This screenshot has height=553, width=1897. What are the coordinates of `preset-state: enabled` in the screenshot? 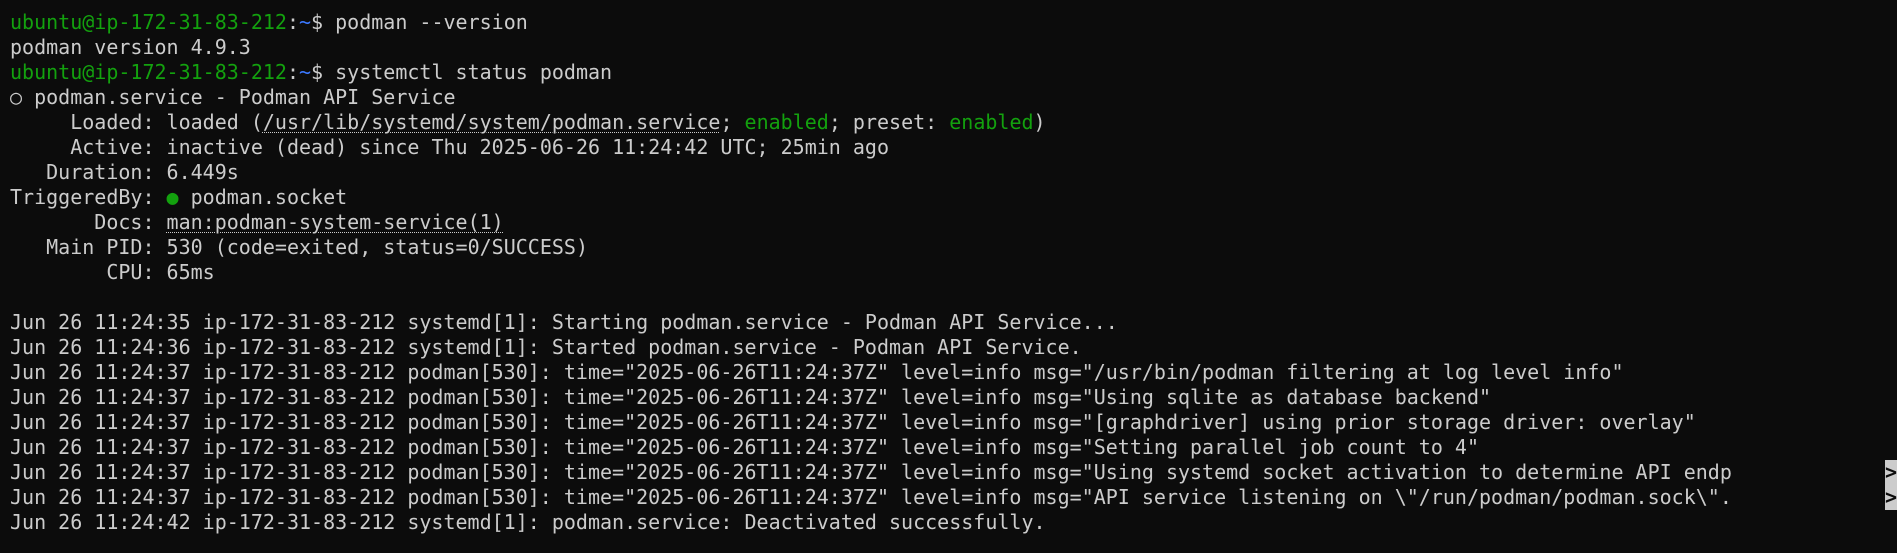 It's located at (991, 122).